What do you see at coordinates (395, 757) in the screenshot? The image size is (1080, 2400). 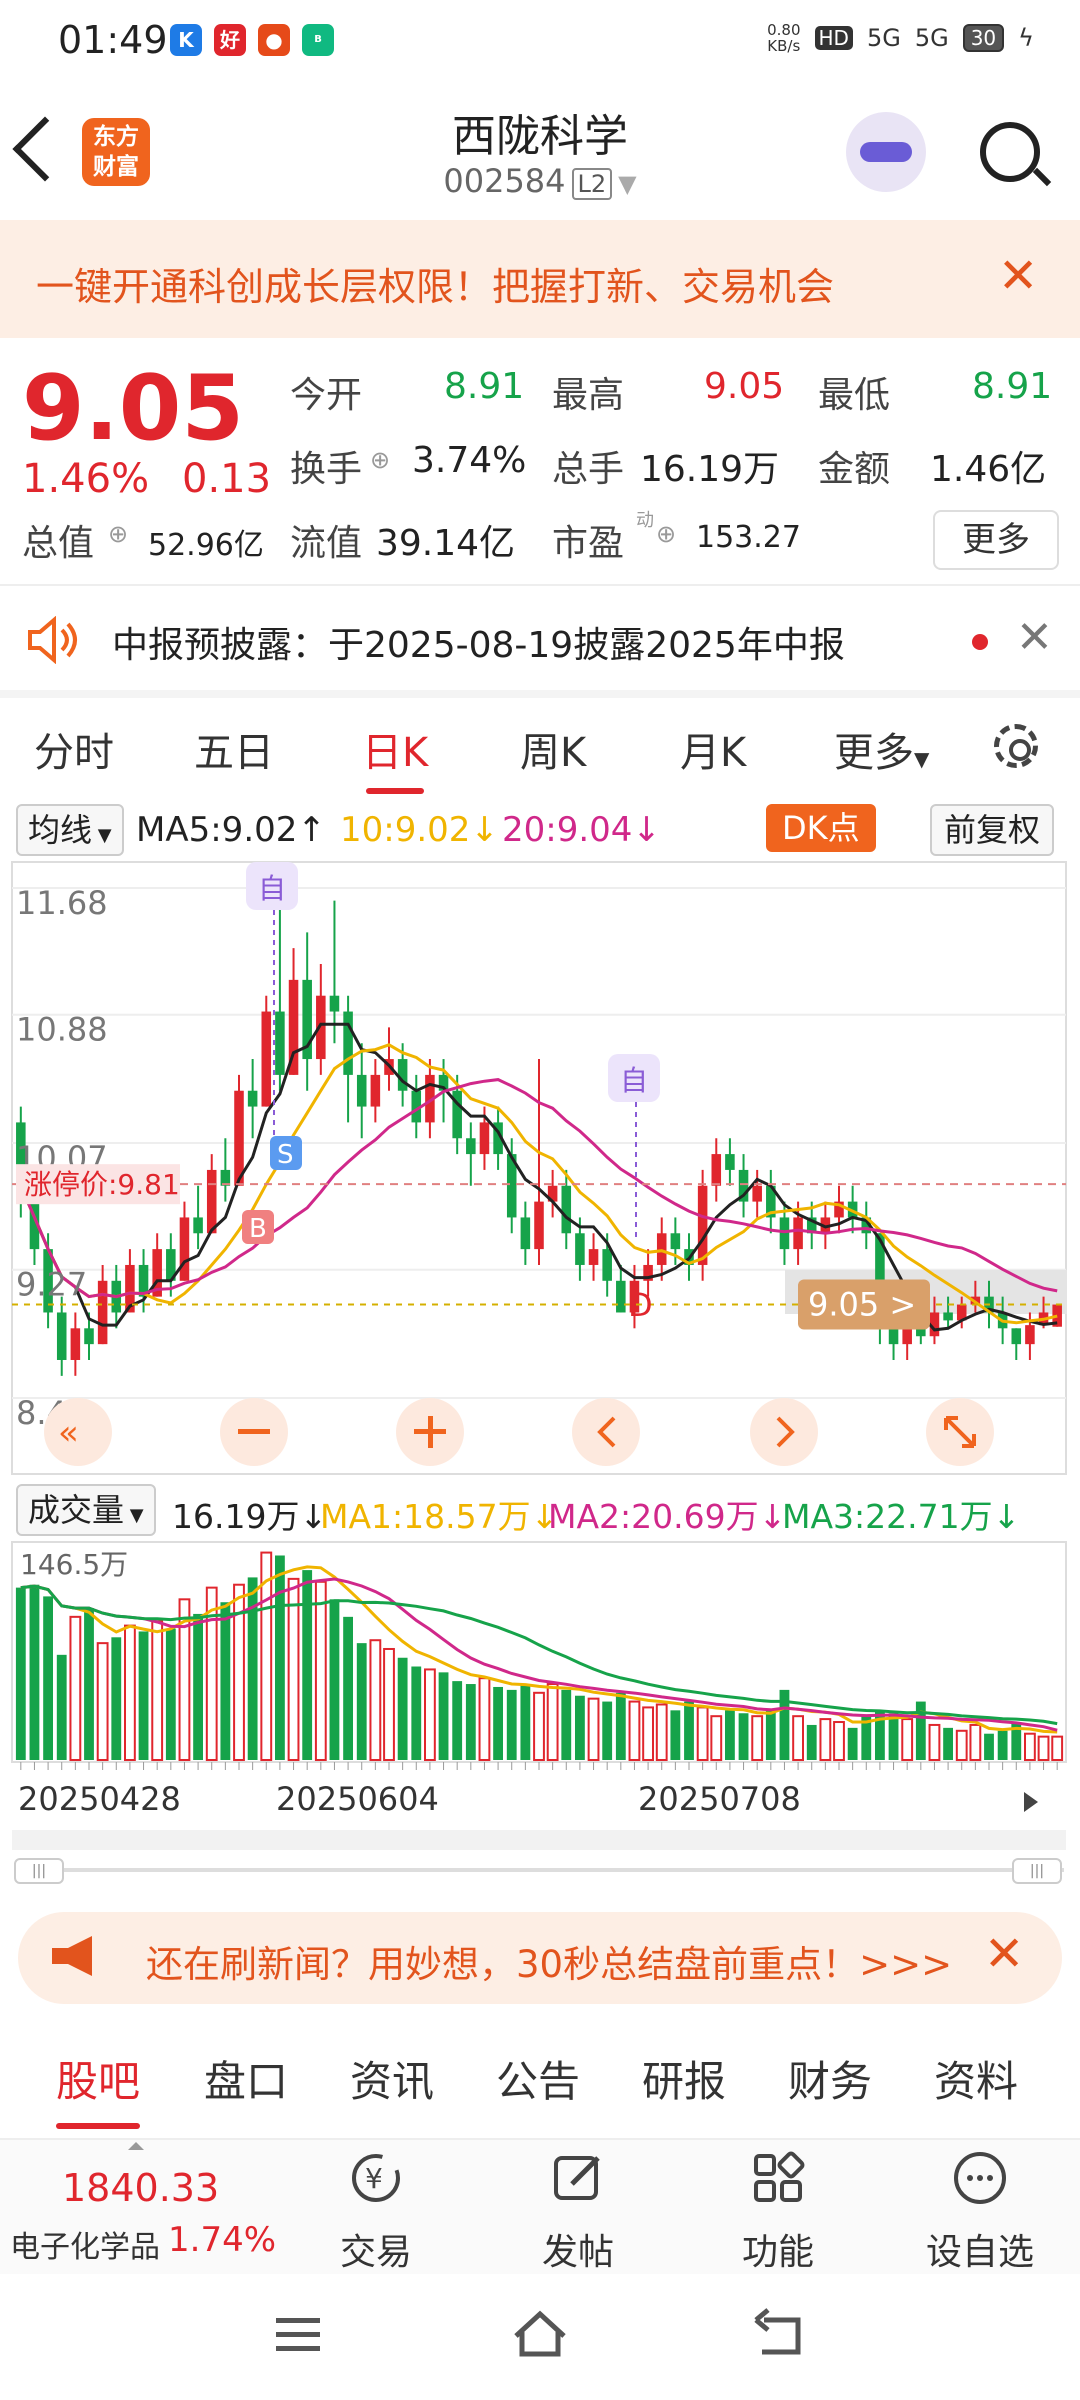 I see `tab-daily-k: 日K` at bounding box center [395, 757].